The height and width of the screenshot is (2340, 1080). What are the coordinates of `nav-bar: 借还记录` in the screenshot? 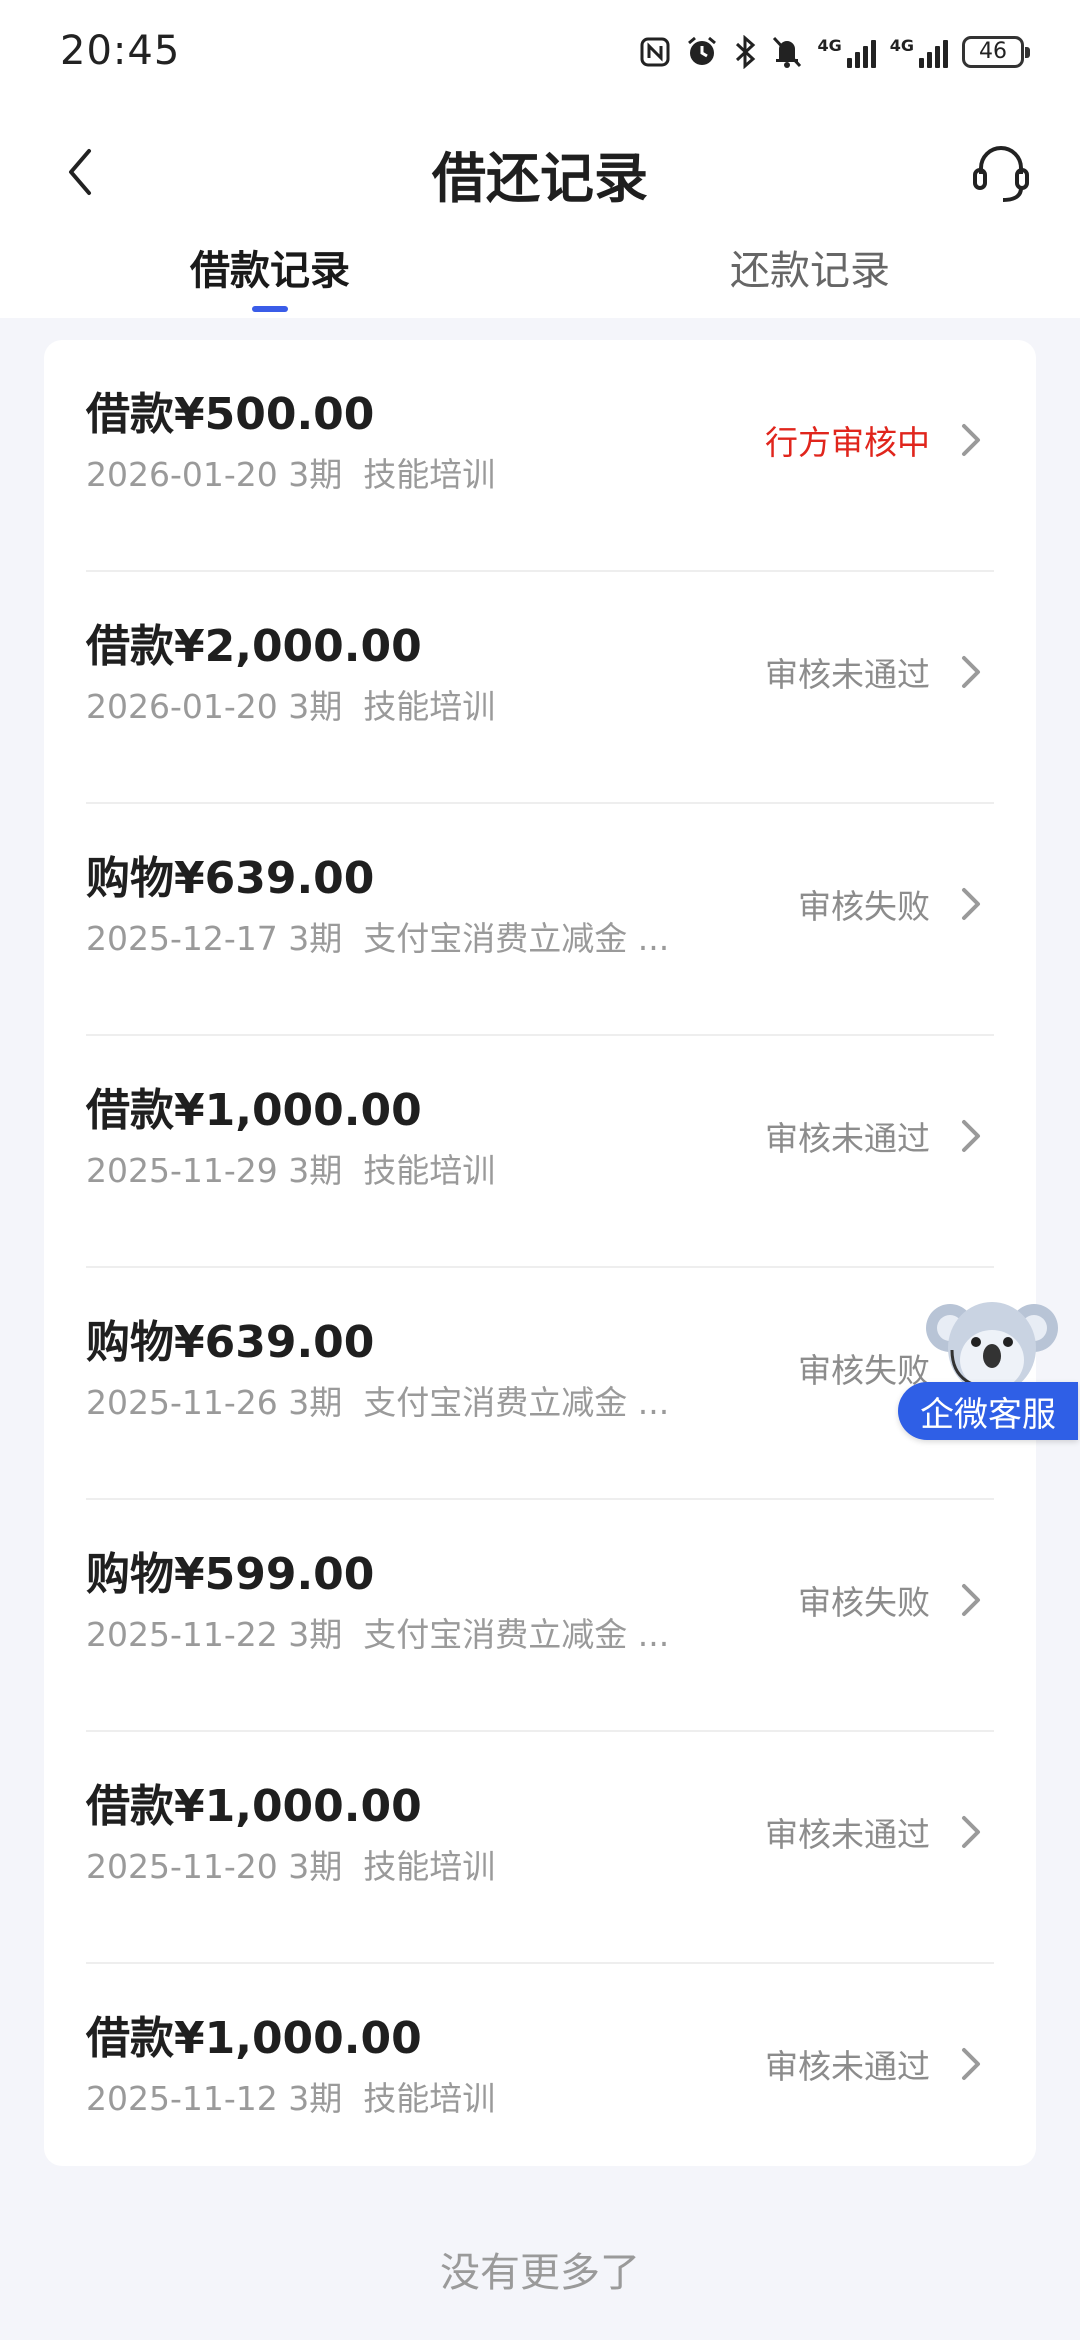 It's located at (540, 172).